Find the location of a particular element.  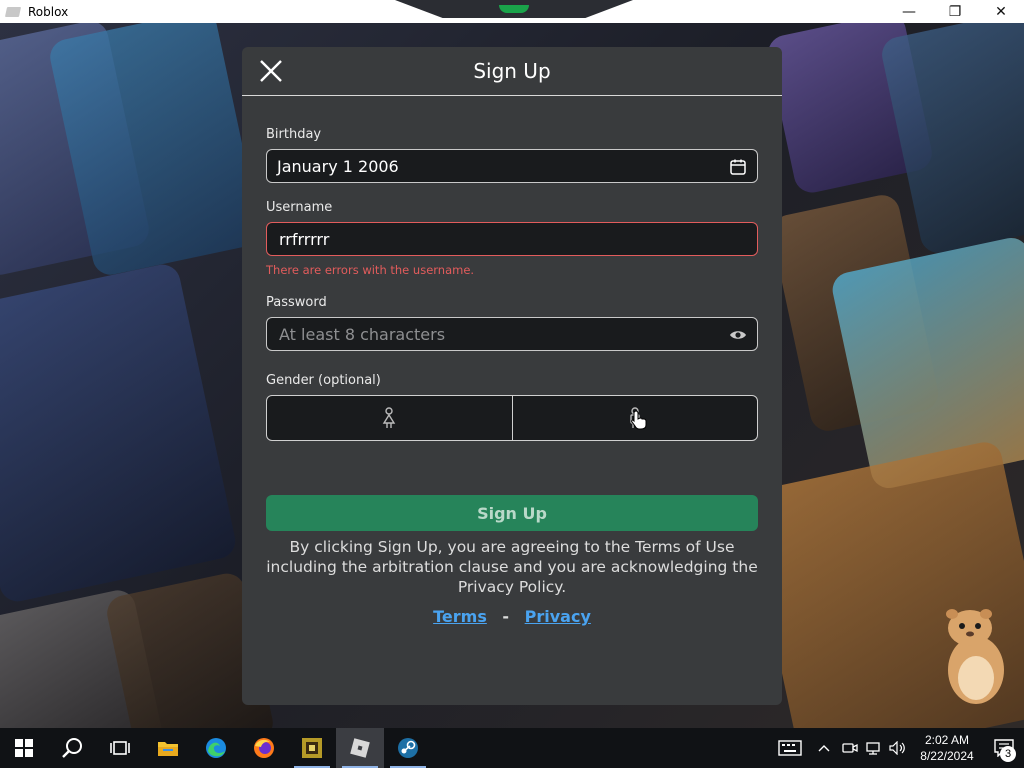

calendar-icon is located at coordinates (738, 167).